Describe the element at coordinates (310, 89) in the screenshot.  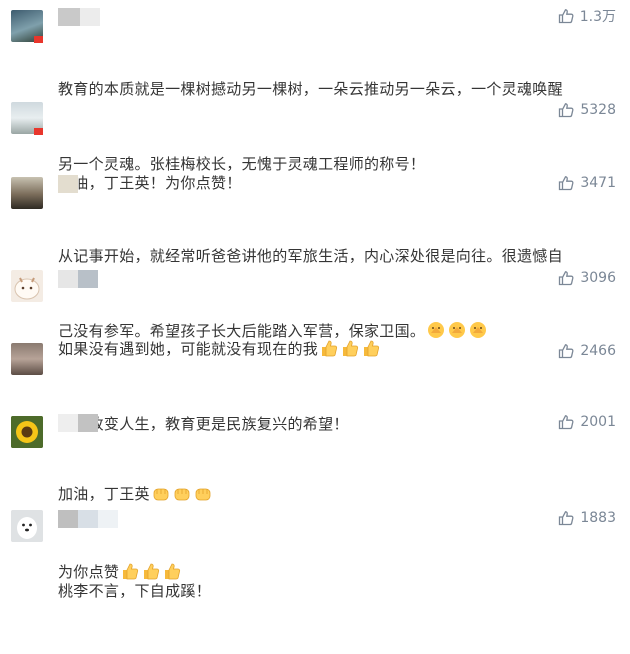
I see `comment-line: 教育的本质就是一棵树撼动另一棵树，一朵云推动另一朵云，一个灵魂唤醒` at that location.